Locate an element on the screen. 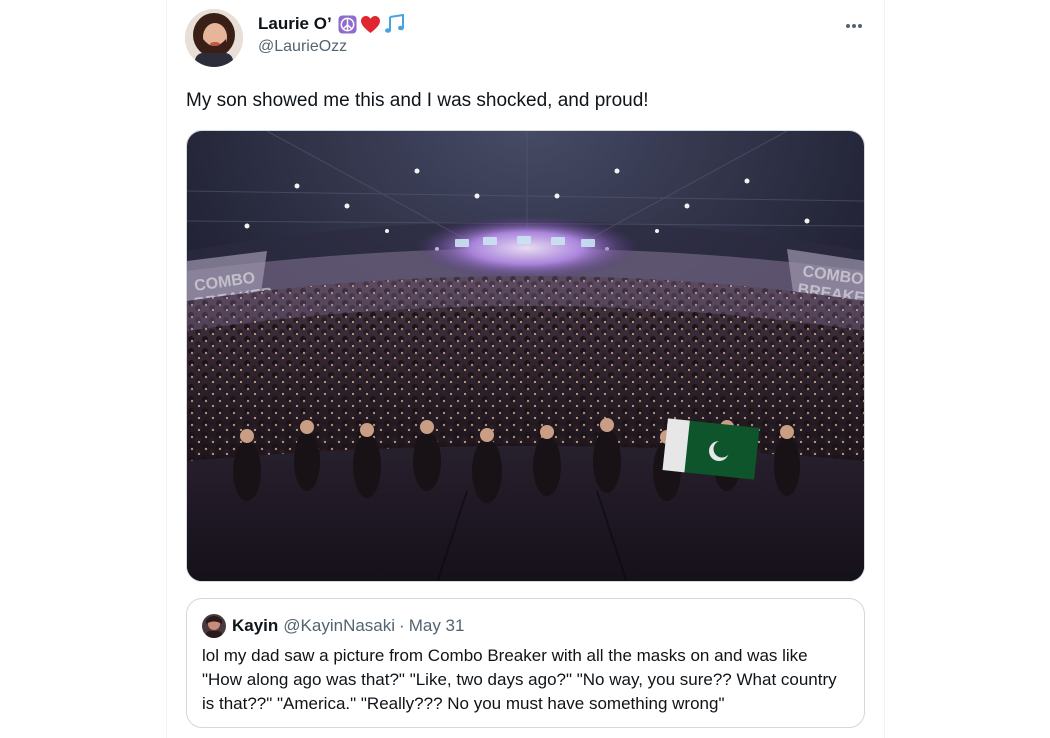 This screenshot has height=738, width=1050. avatar is located at coordinates (214, 38).